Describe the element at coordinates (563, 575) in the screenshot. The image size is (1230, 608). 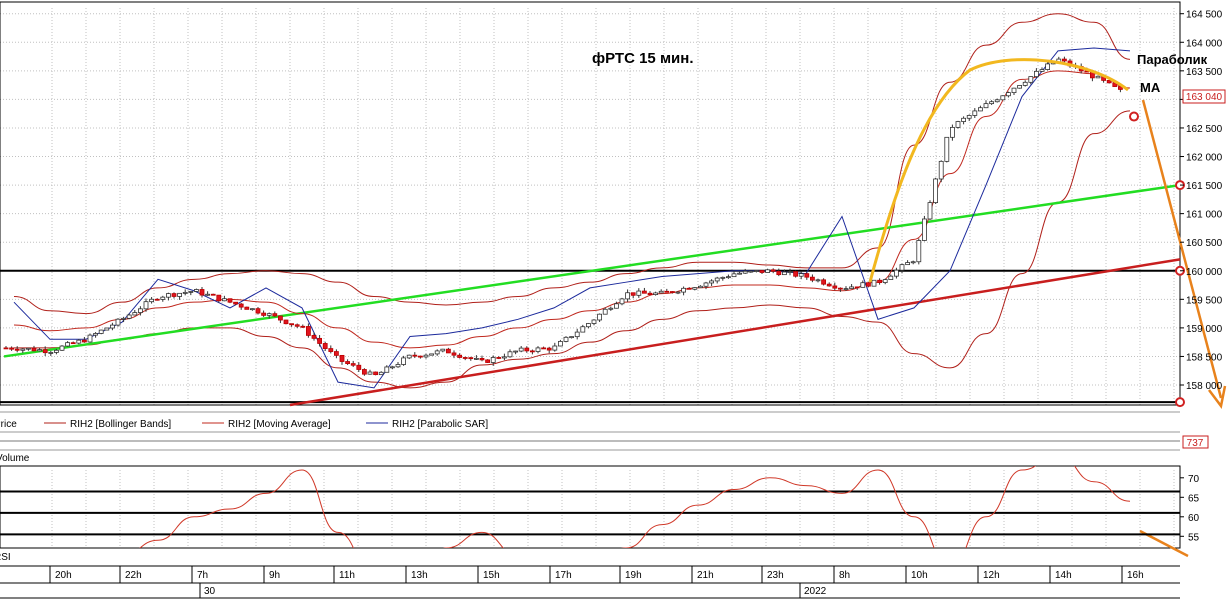
I see `time-tick-label: 17h` at that location.